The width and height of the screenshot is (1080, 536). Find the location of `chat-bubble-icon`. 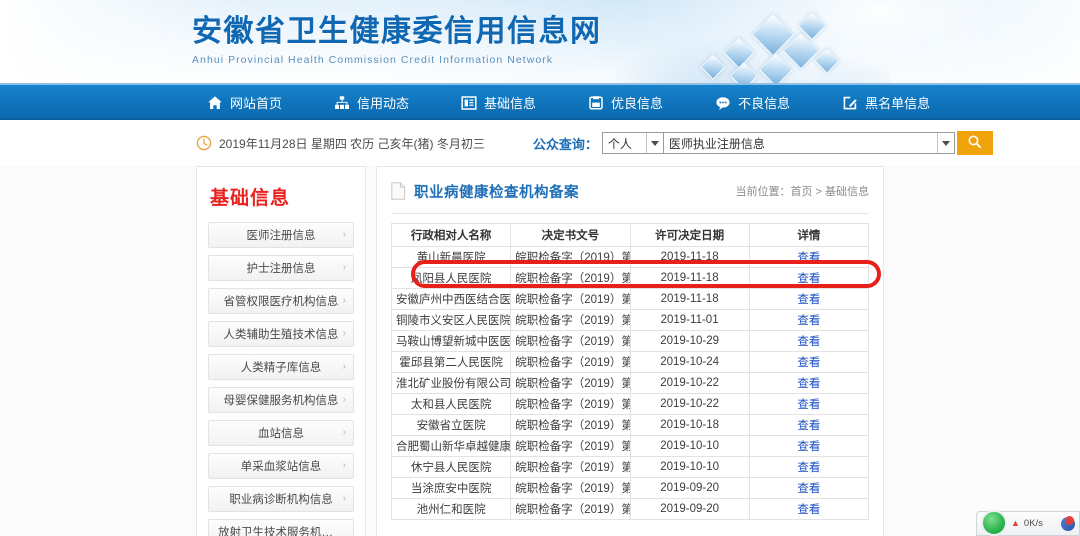

chat-bubble-icon is located at coordinates (723, 103).